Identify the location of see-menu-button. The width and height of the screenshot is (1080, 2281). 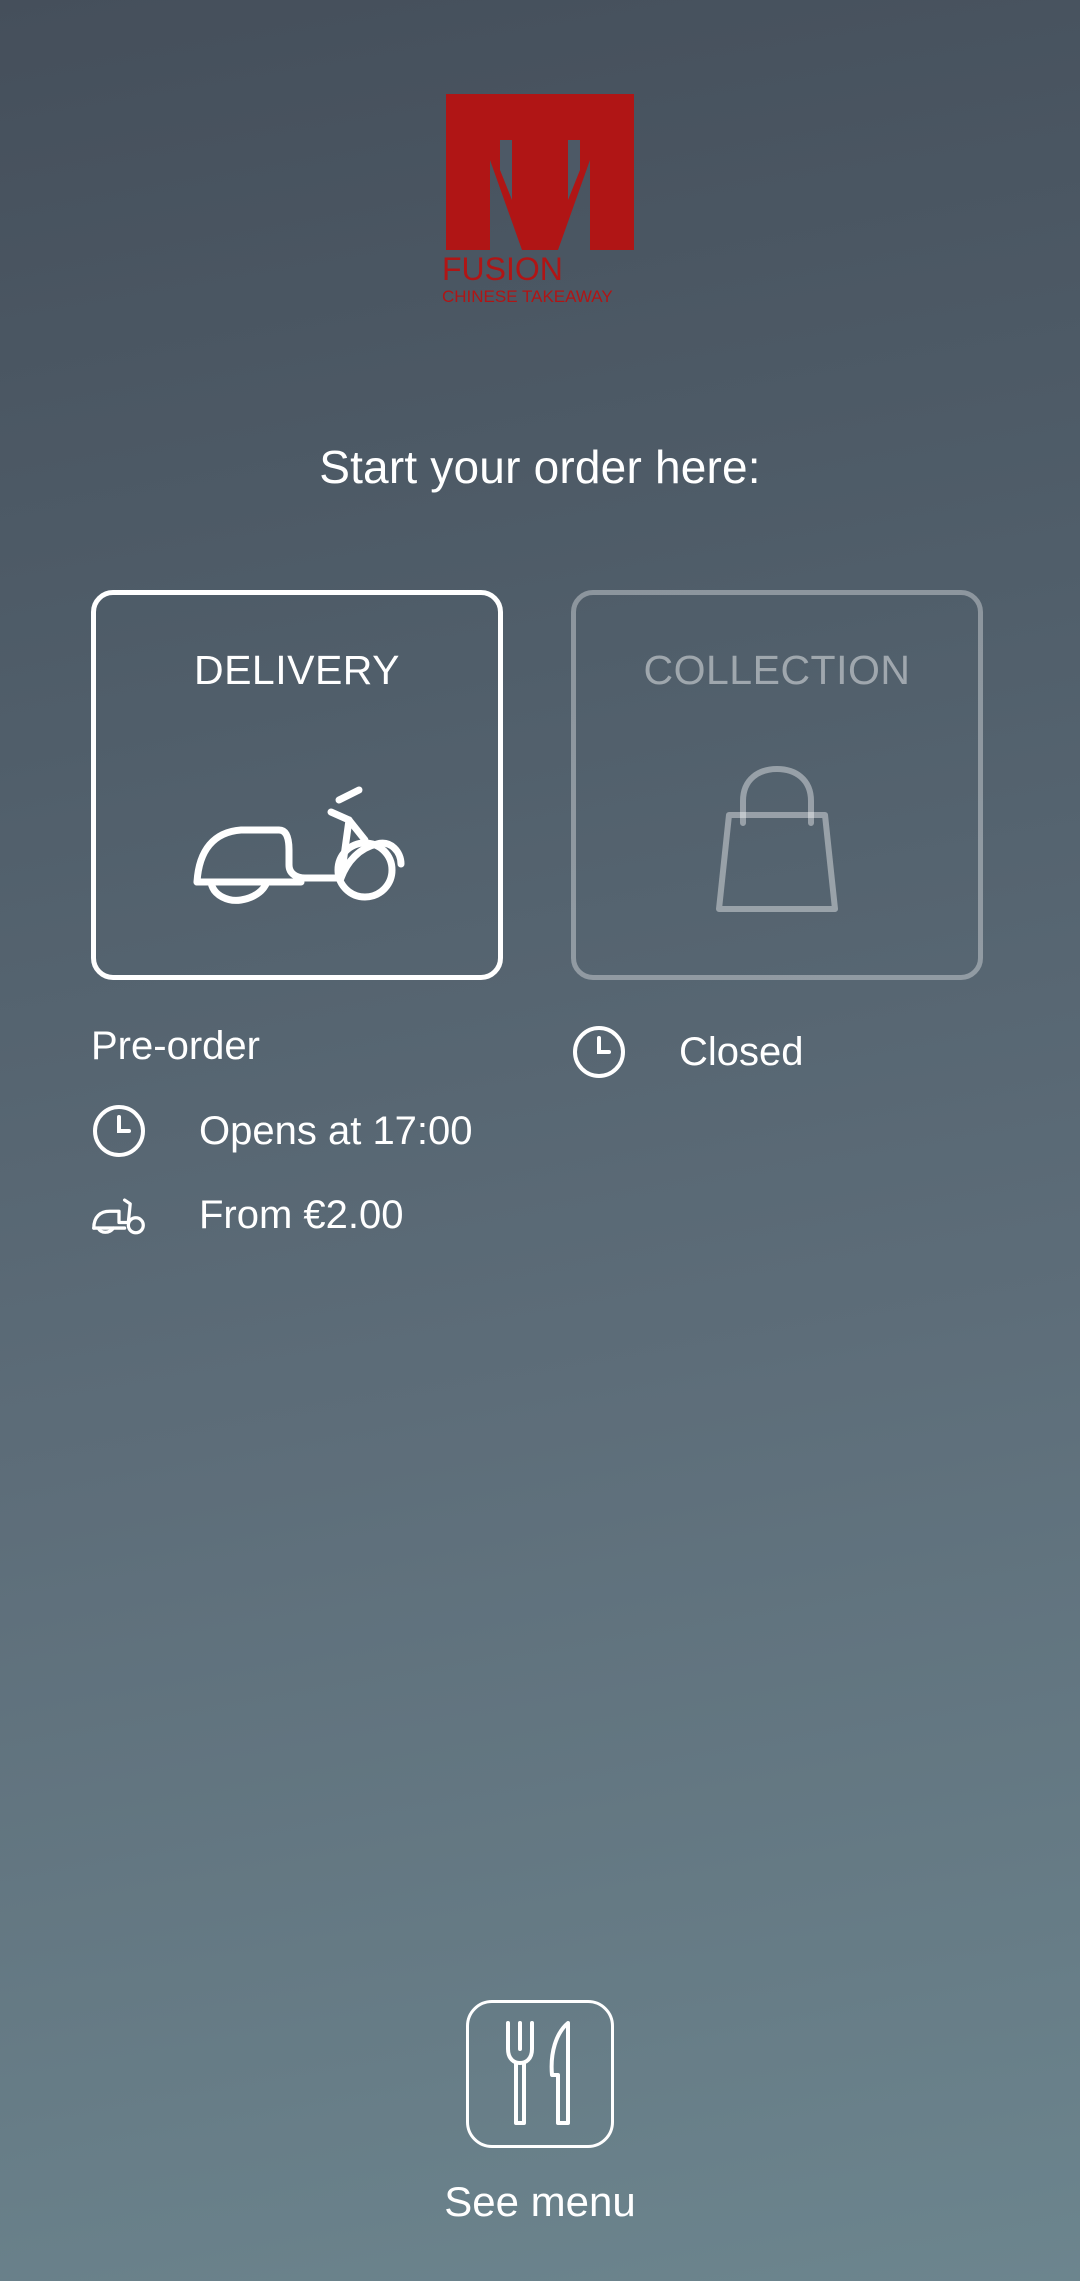
(540, 2074).